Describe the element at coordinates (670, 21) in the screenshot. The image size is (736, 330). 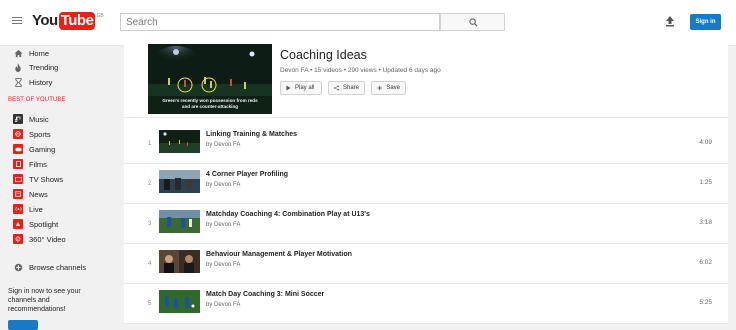
I see `upload-icon` at that location.